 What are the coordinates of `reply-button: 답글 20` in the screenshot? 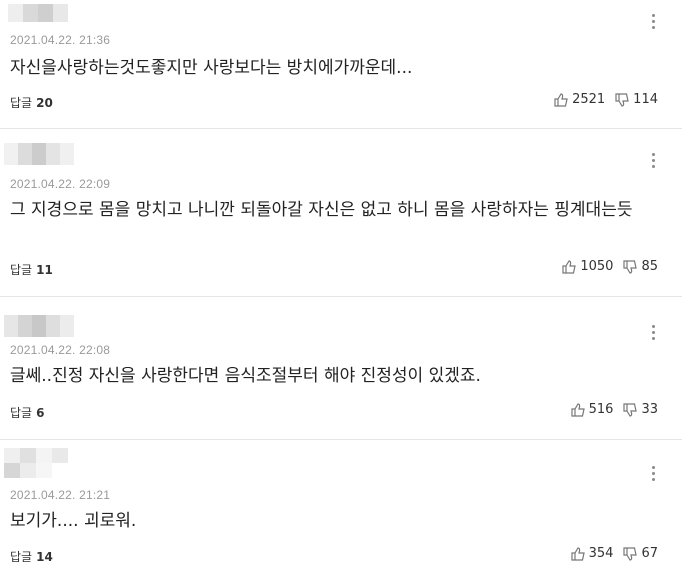 It's located at (31, 102).